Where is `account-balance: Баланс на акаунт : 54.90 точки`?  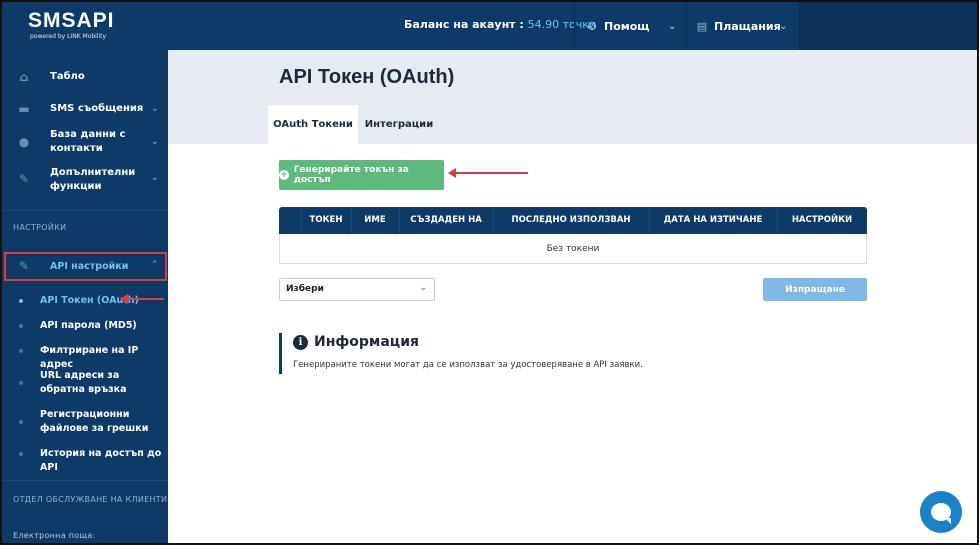
account-balance: Баланс на акаунт : 54.90 точки is located at coordinates (500, 24).